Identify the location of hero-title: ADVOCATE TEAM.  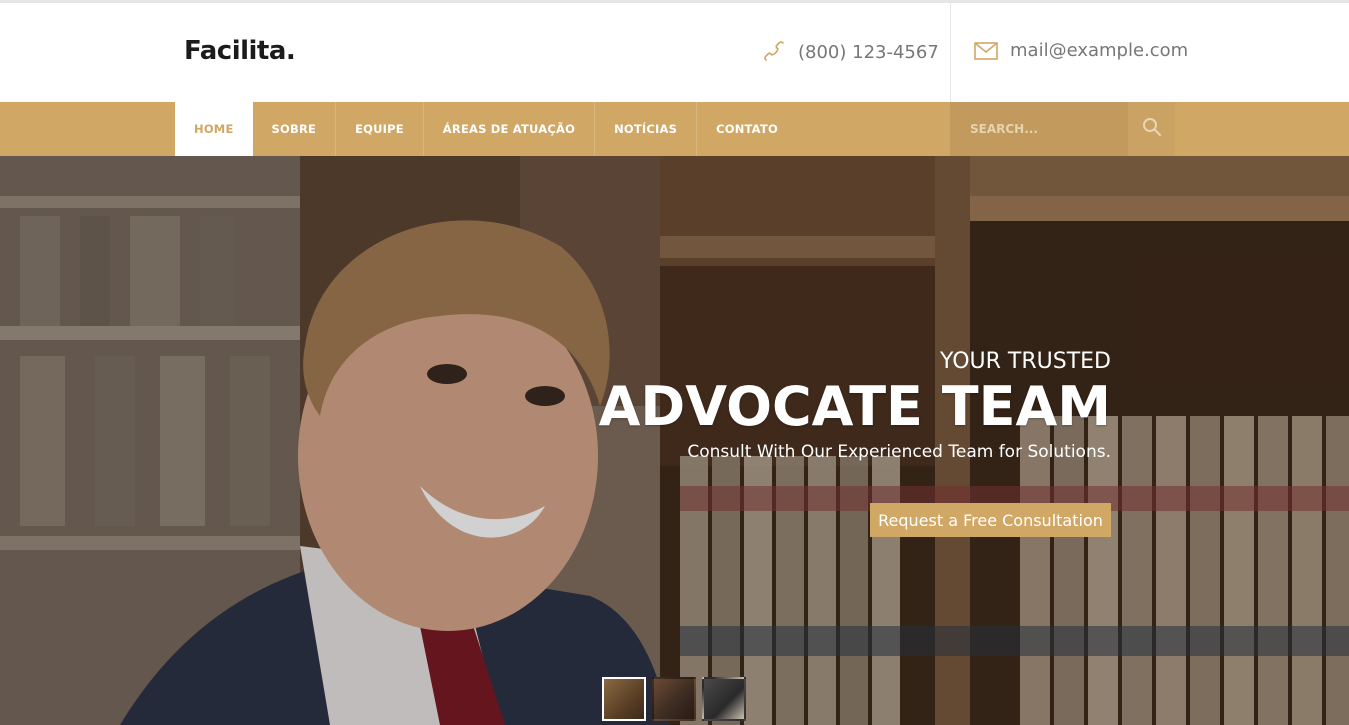
(854, 406).